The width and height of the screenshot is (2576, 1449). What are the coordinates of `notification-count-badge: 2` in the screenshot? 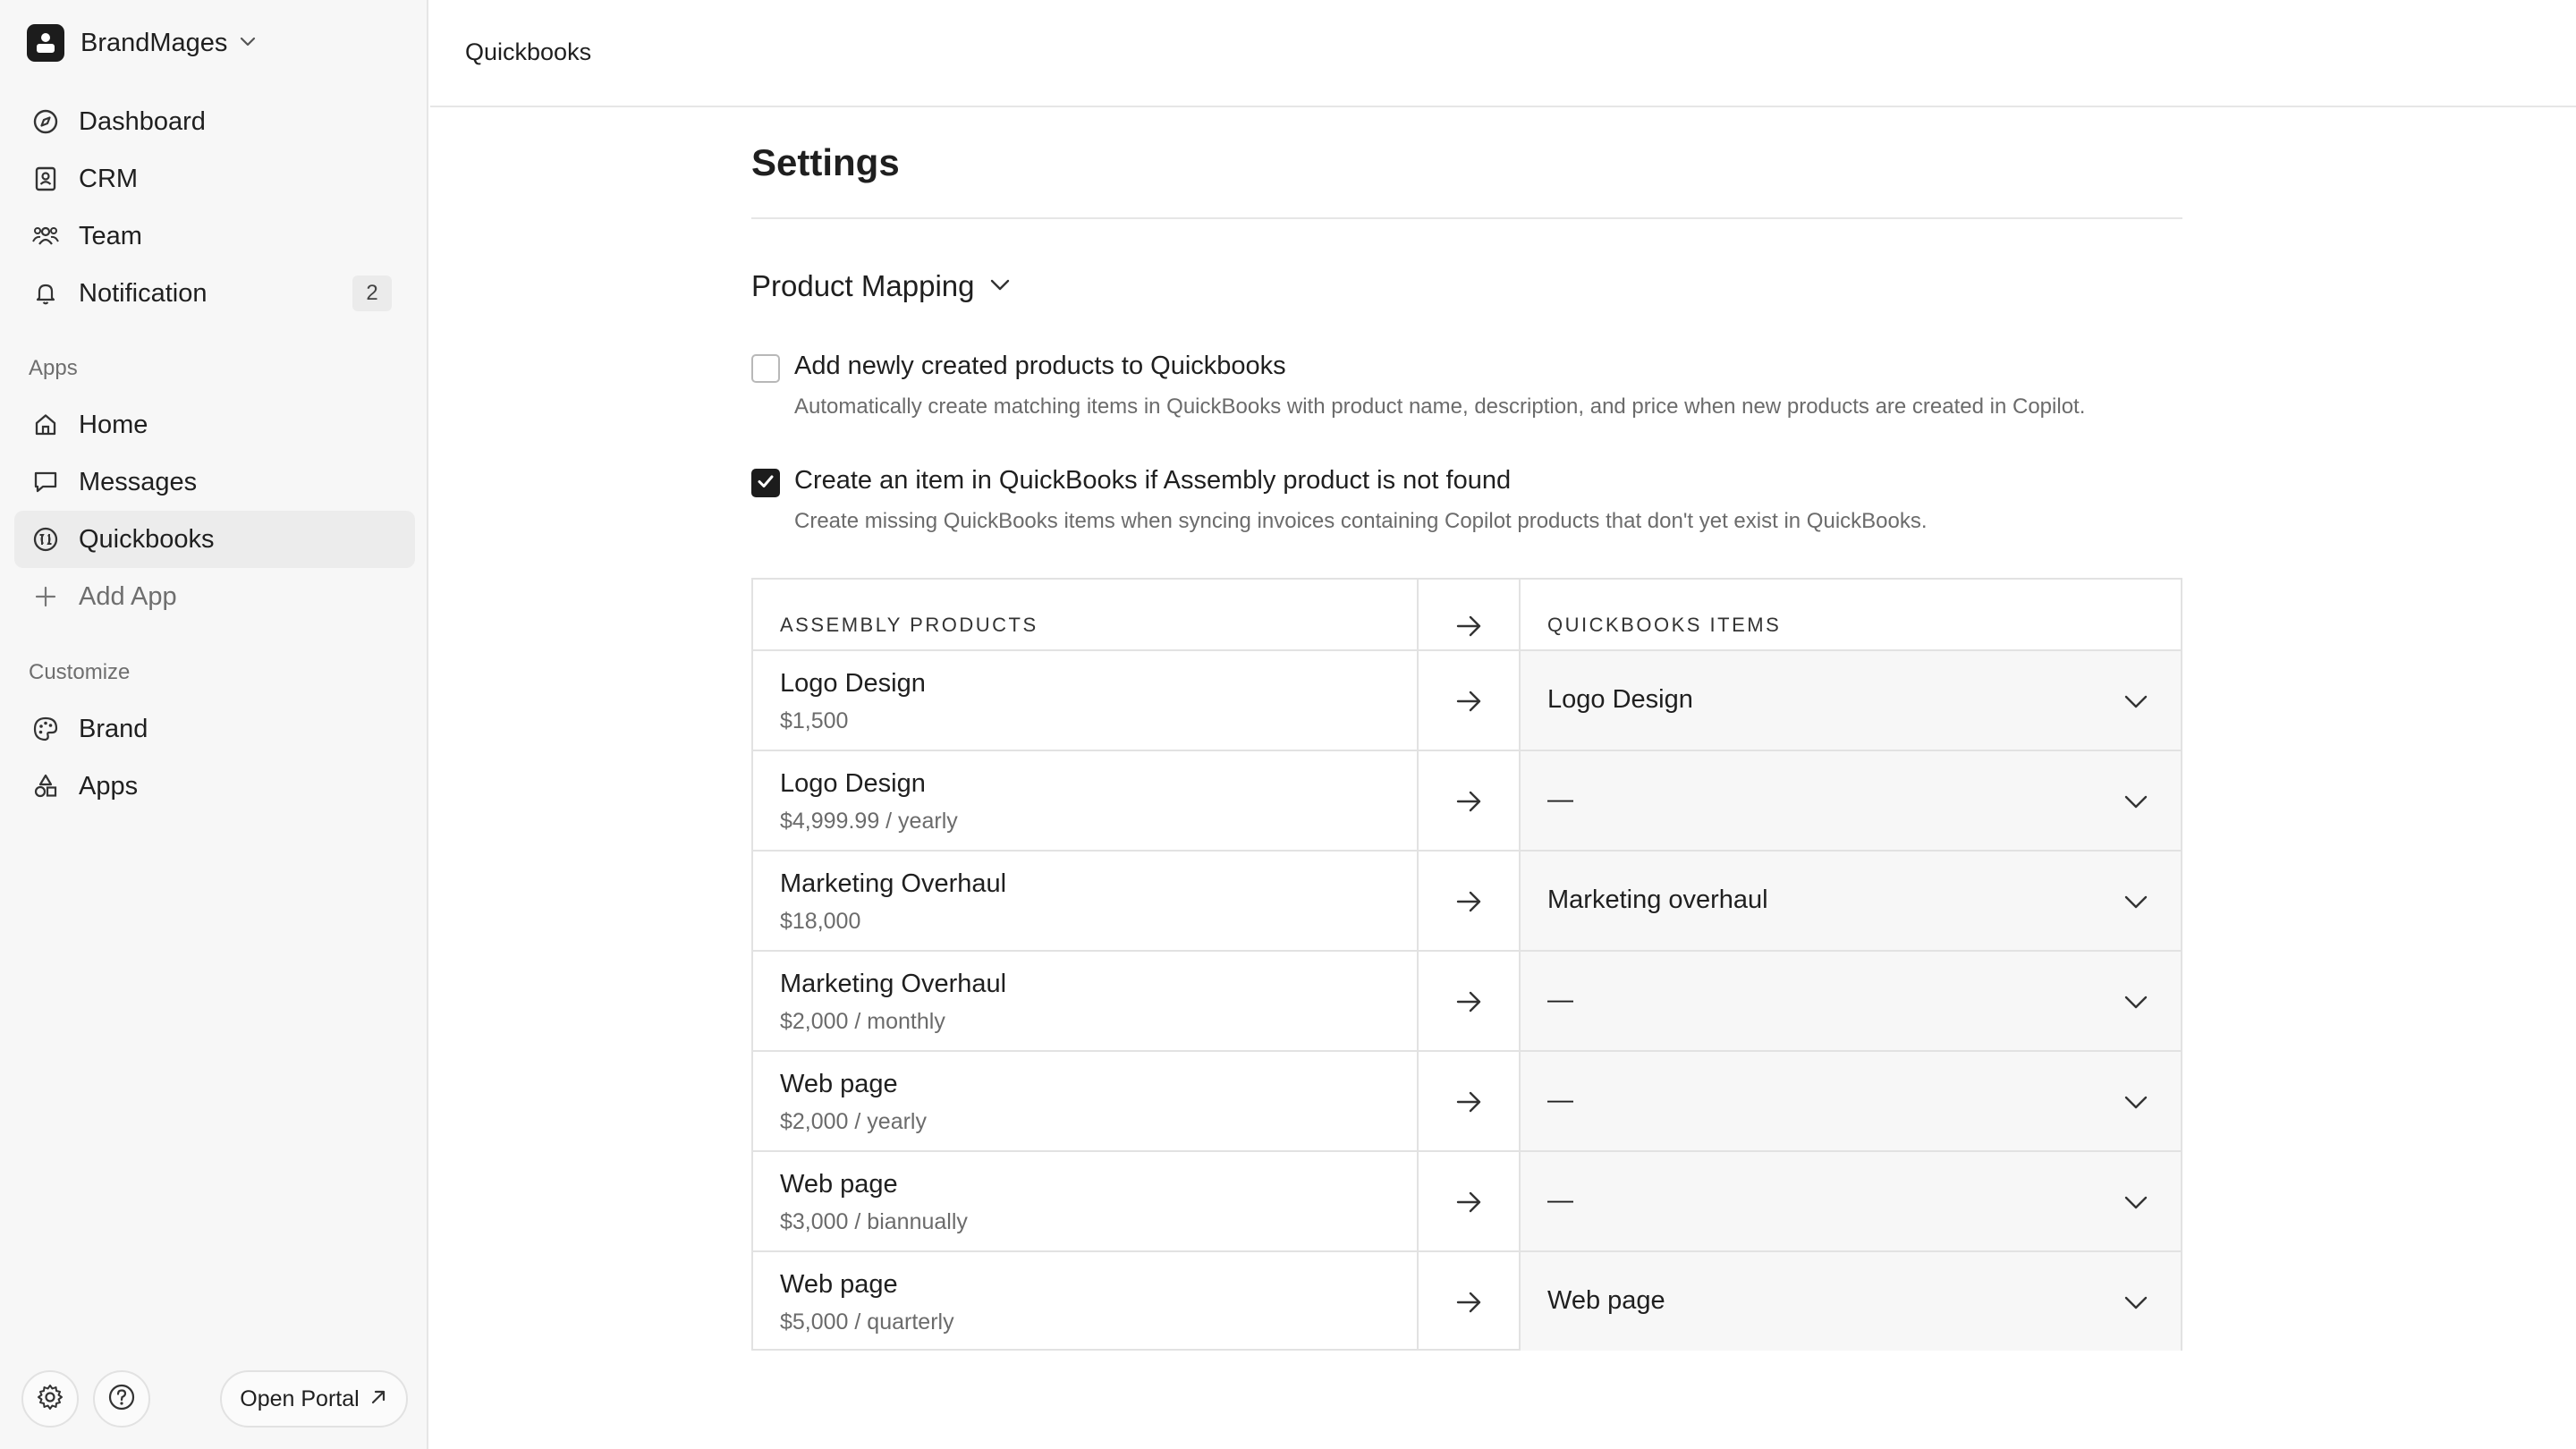 It's located at (372, 293).